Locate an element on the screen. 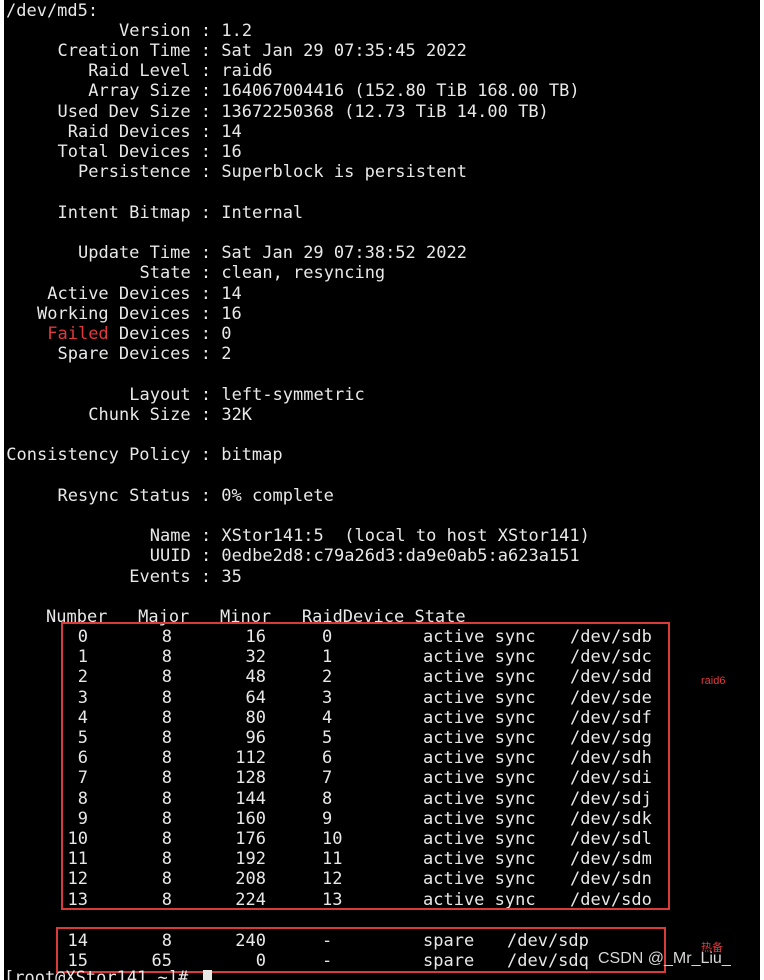 Image resolution: width=764 pixels, height=980 pixels. field-label: Total Devices is located at coordinates (124, 152).